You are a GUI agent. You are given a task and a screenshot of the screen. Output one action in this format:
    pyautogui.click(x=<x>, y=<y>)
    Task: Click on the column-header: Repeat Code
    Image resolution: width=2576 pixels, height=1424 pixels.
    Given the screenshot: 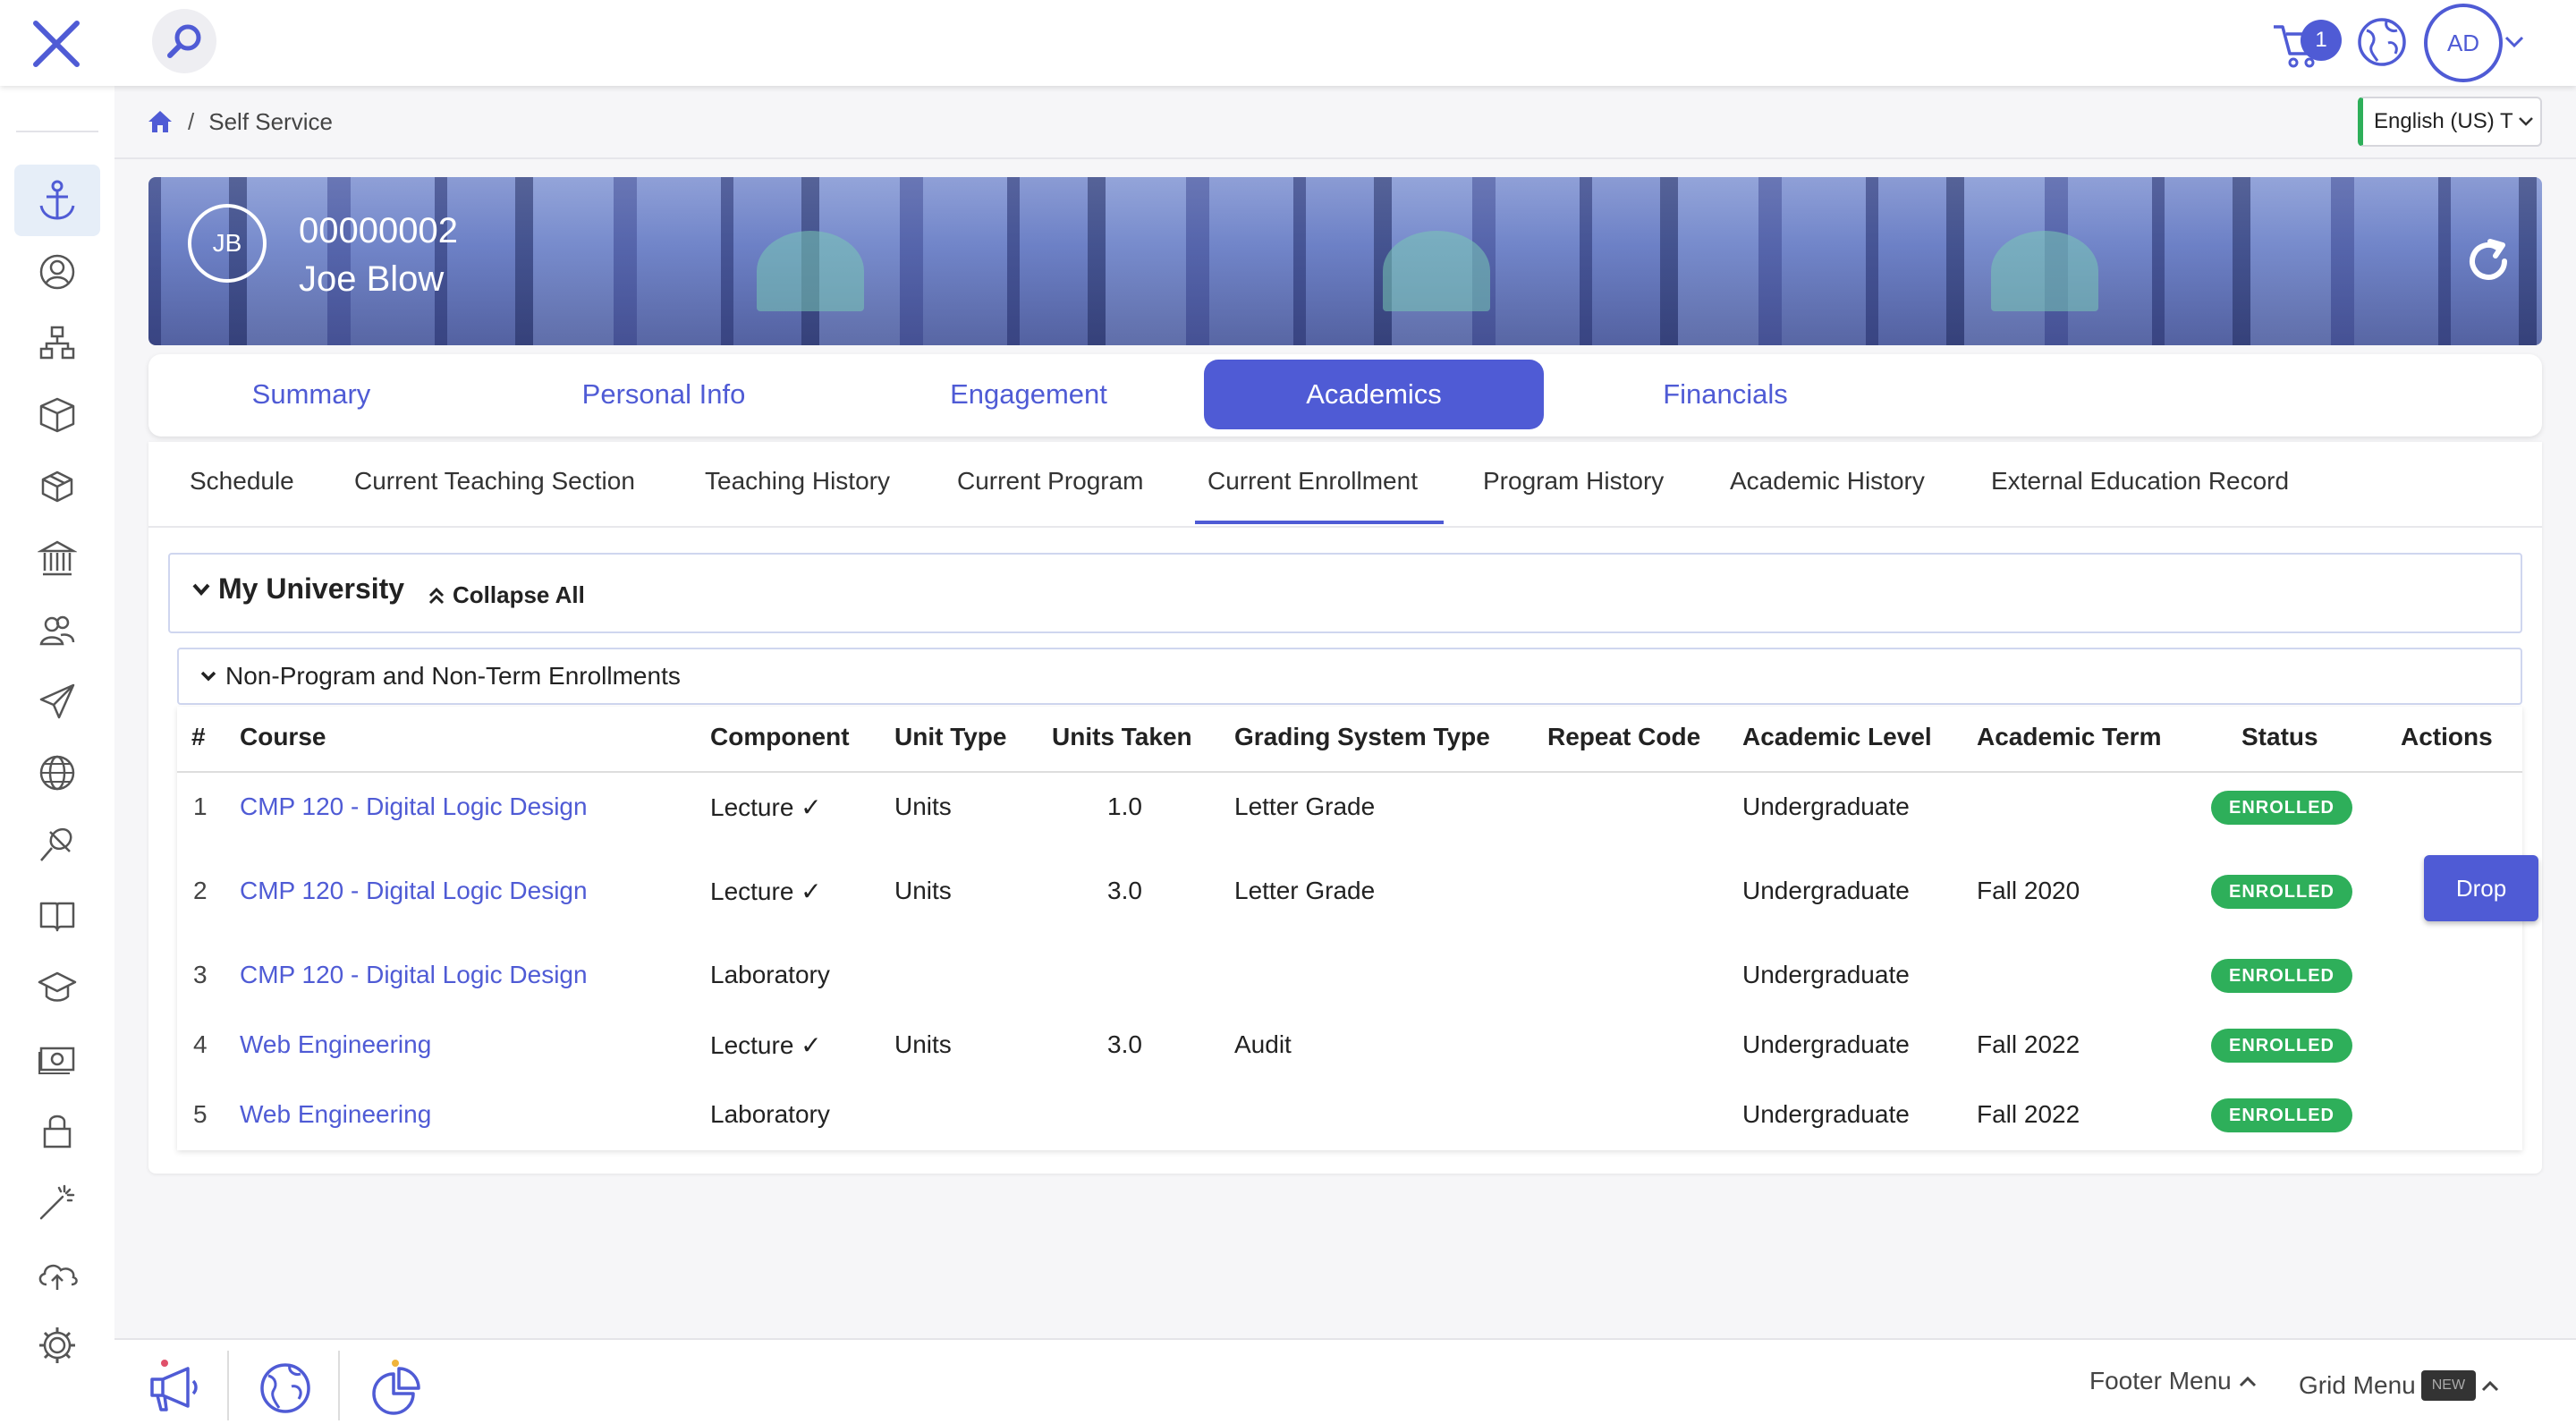 What is the action you would take?
    pyautogui.click(x=1623, y=737)
    